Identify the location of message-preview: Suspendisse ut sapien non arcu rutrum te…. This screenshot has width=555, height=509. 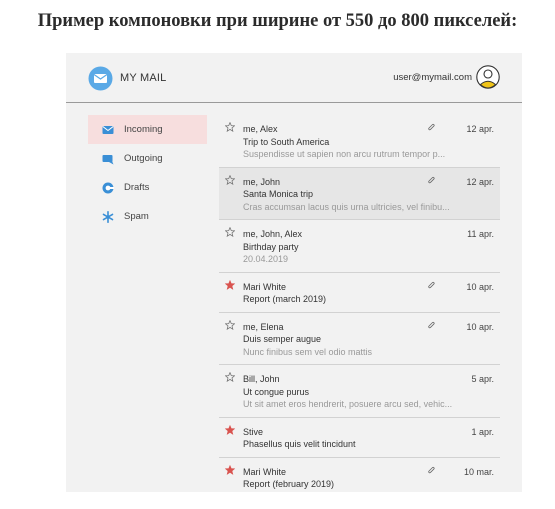
(344, 154).